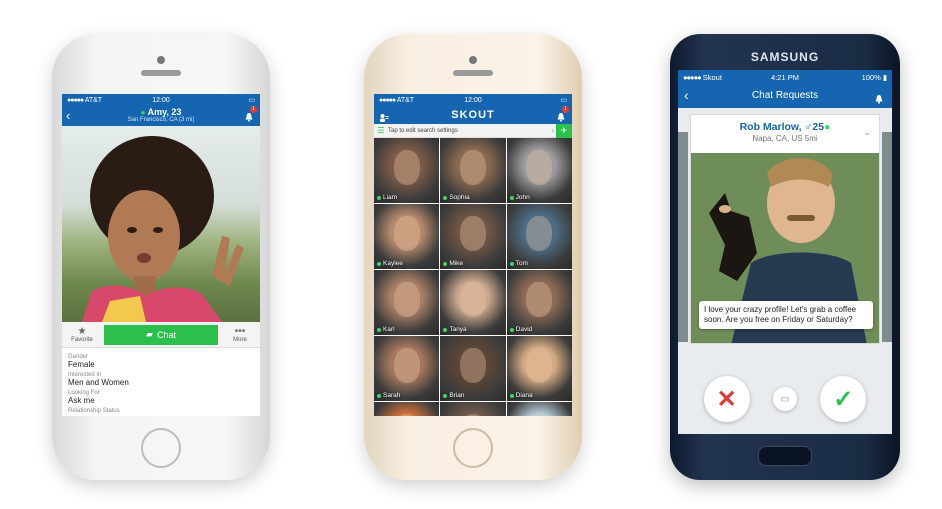  I want to click on info-value-interested: Men and Women, so click(98, 382).